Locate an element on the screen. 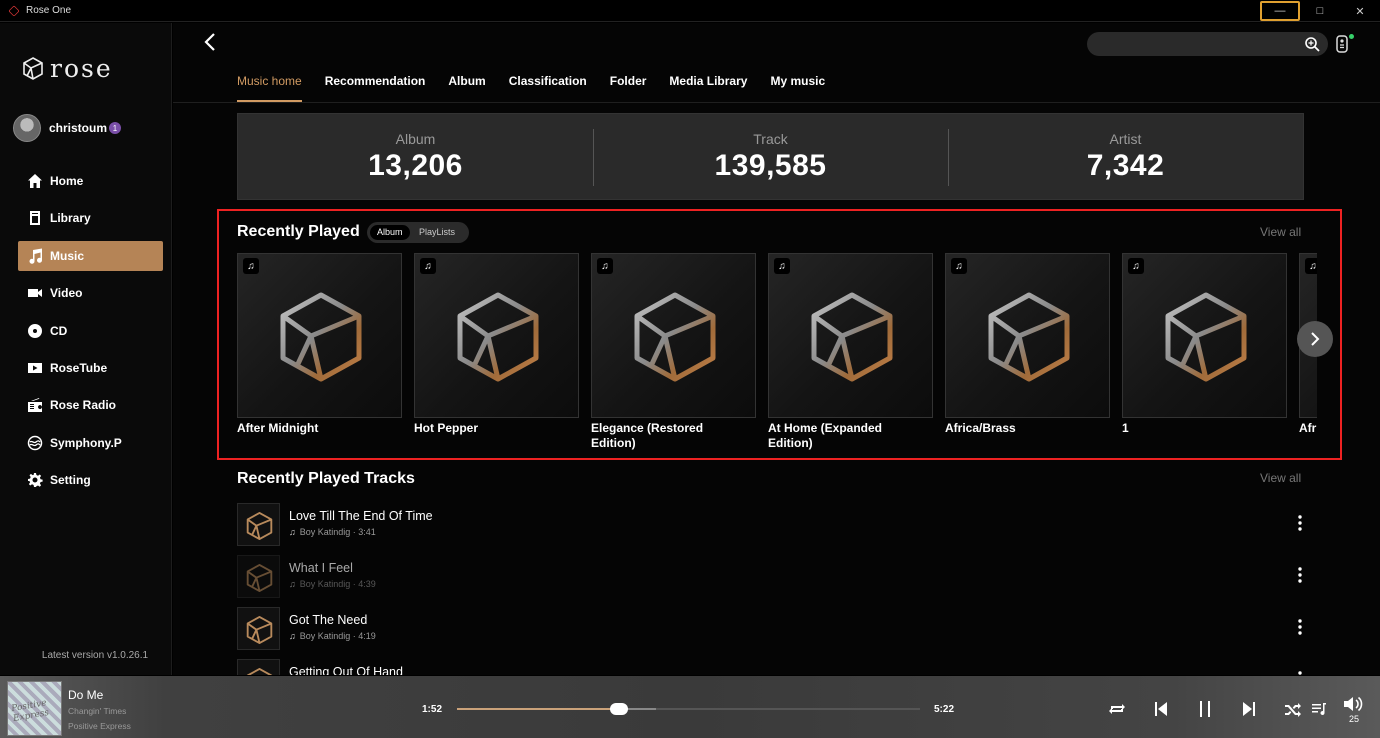 The image size is (1380, 738). shuffle-button is located at coordinates (1293, 709).